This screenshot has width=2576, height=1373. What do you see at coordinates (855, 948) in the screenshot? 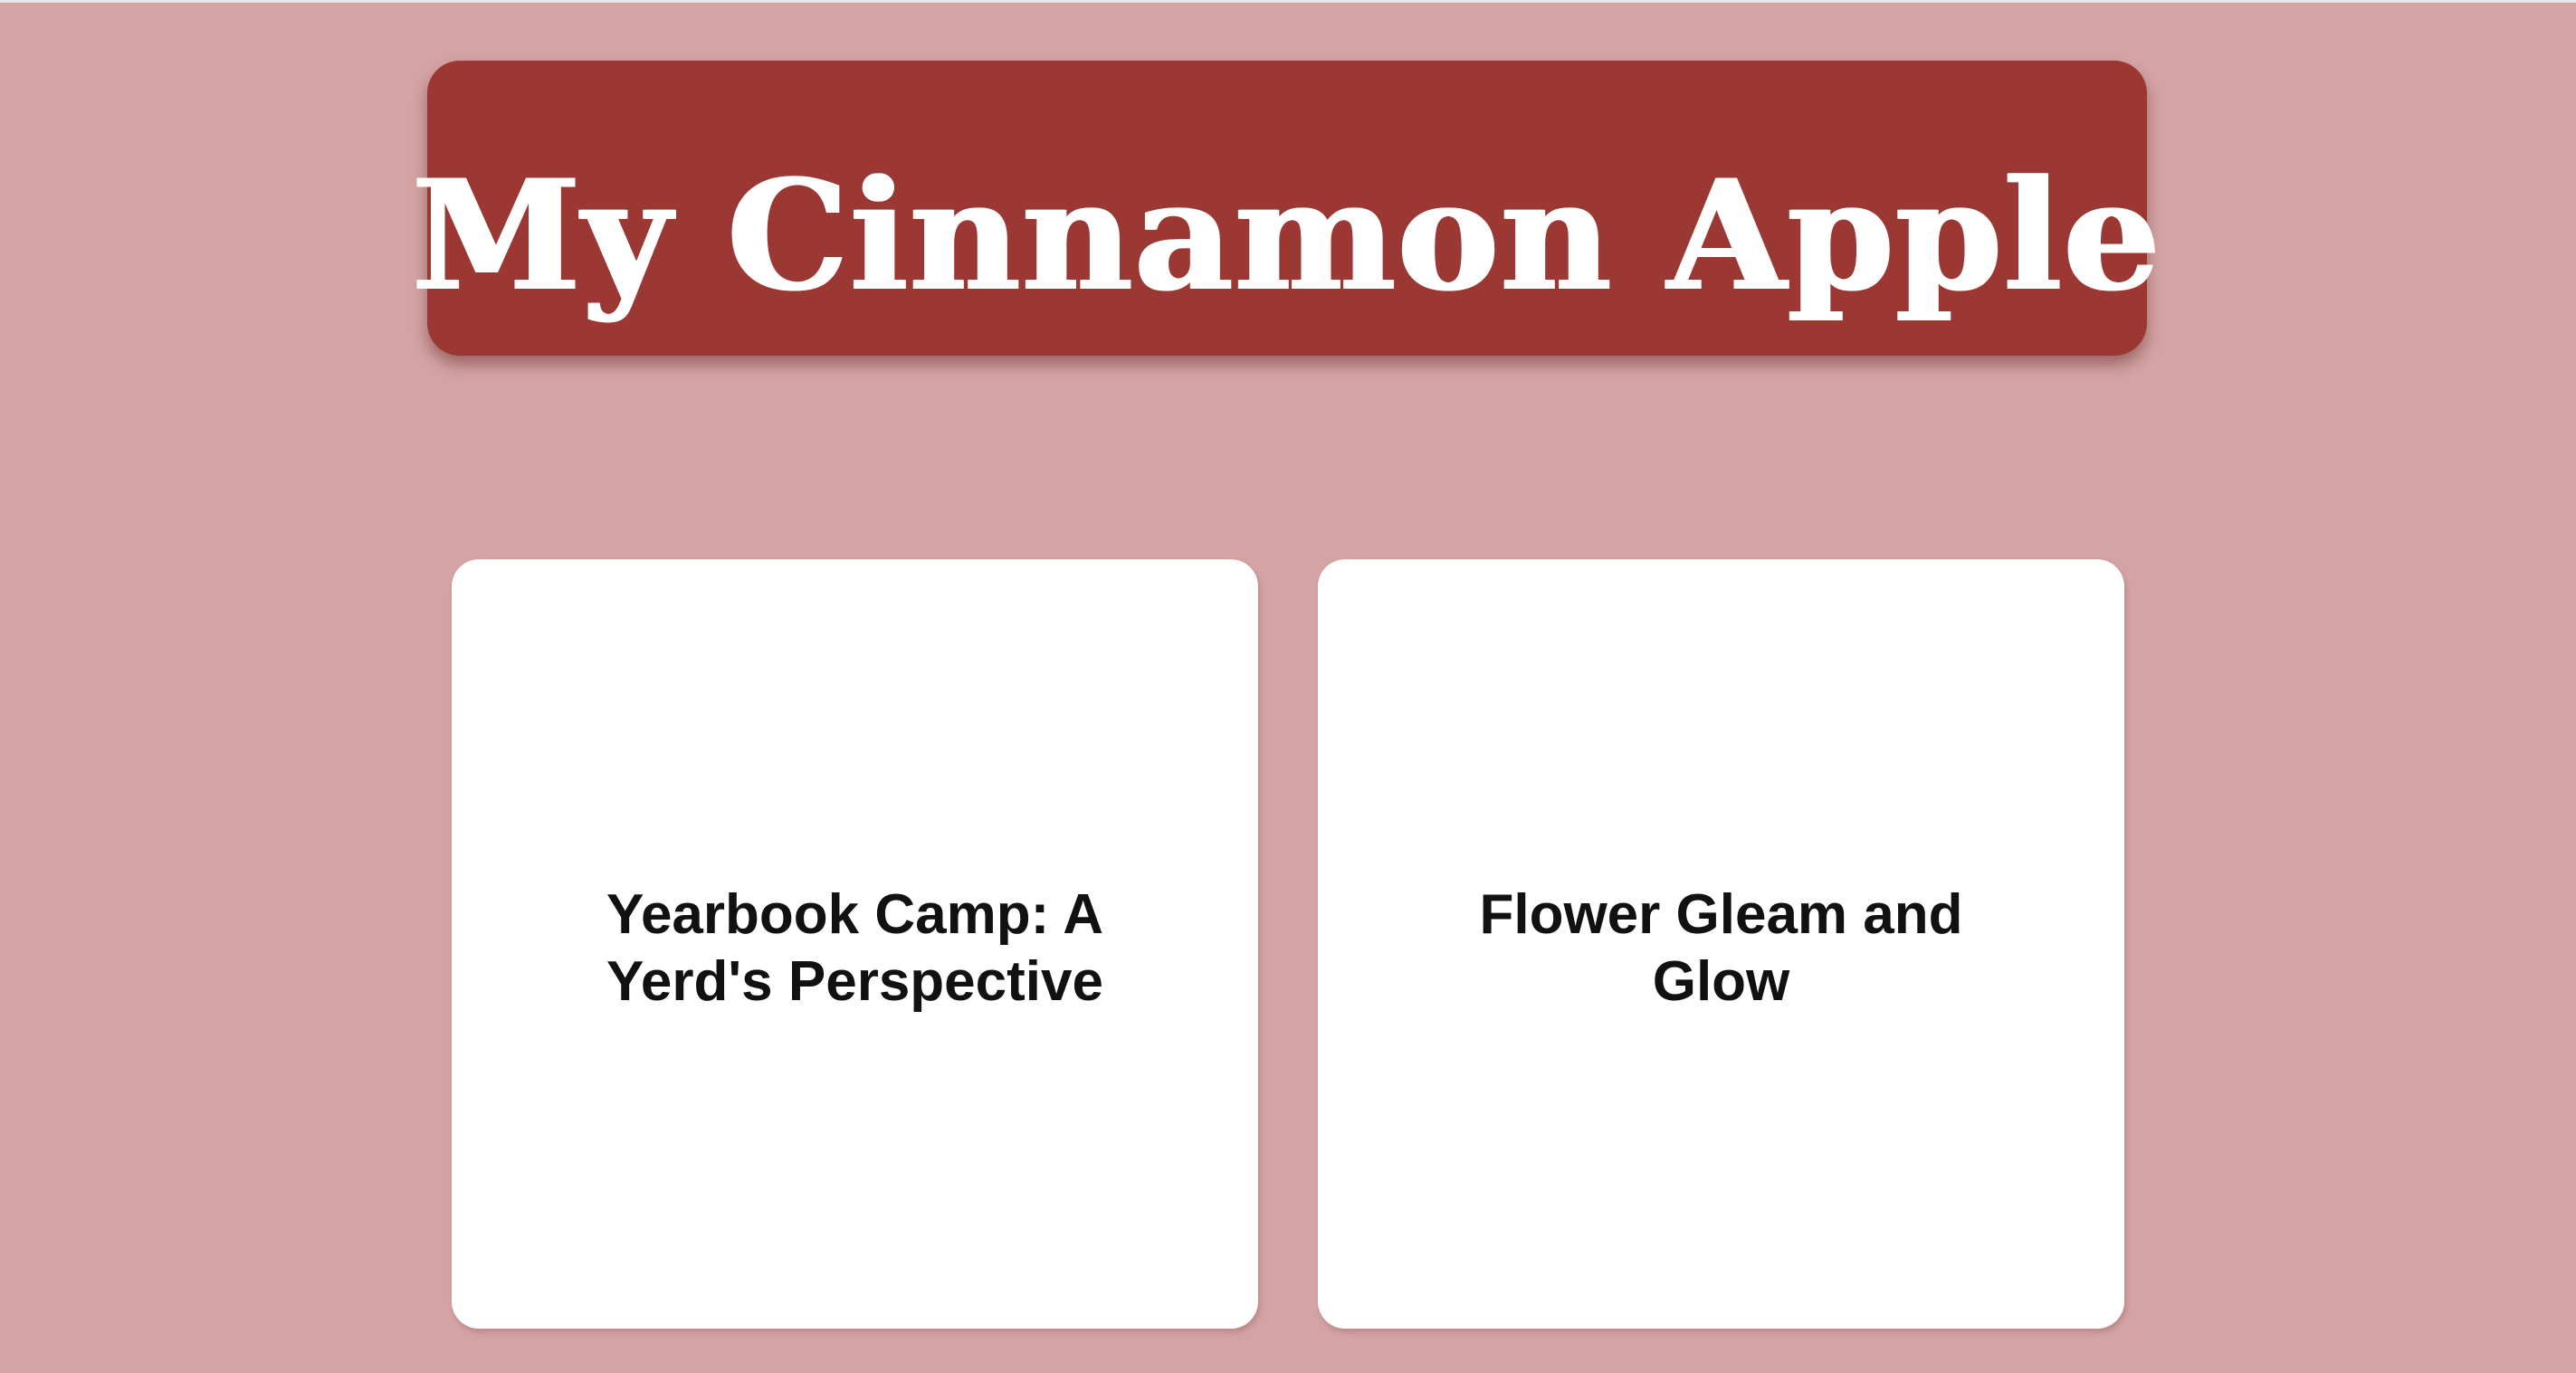
I see `post-card-title: Yearbook Camp: A Yerd's Perspective` at bounding box center [855, 948].